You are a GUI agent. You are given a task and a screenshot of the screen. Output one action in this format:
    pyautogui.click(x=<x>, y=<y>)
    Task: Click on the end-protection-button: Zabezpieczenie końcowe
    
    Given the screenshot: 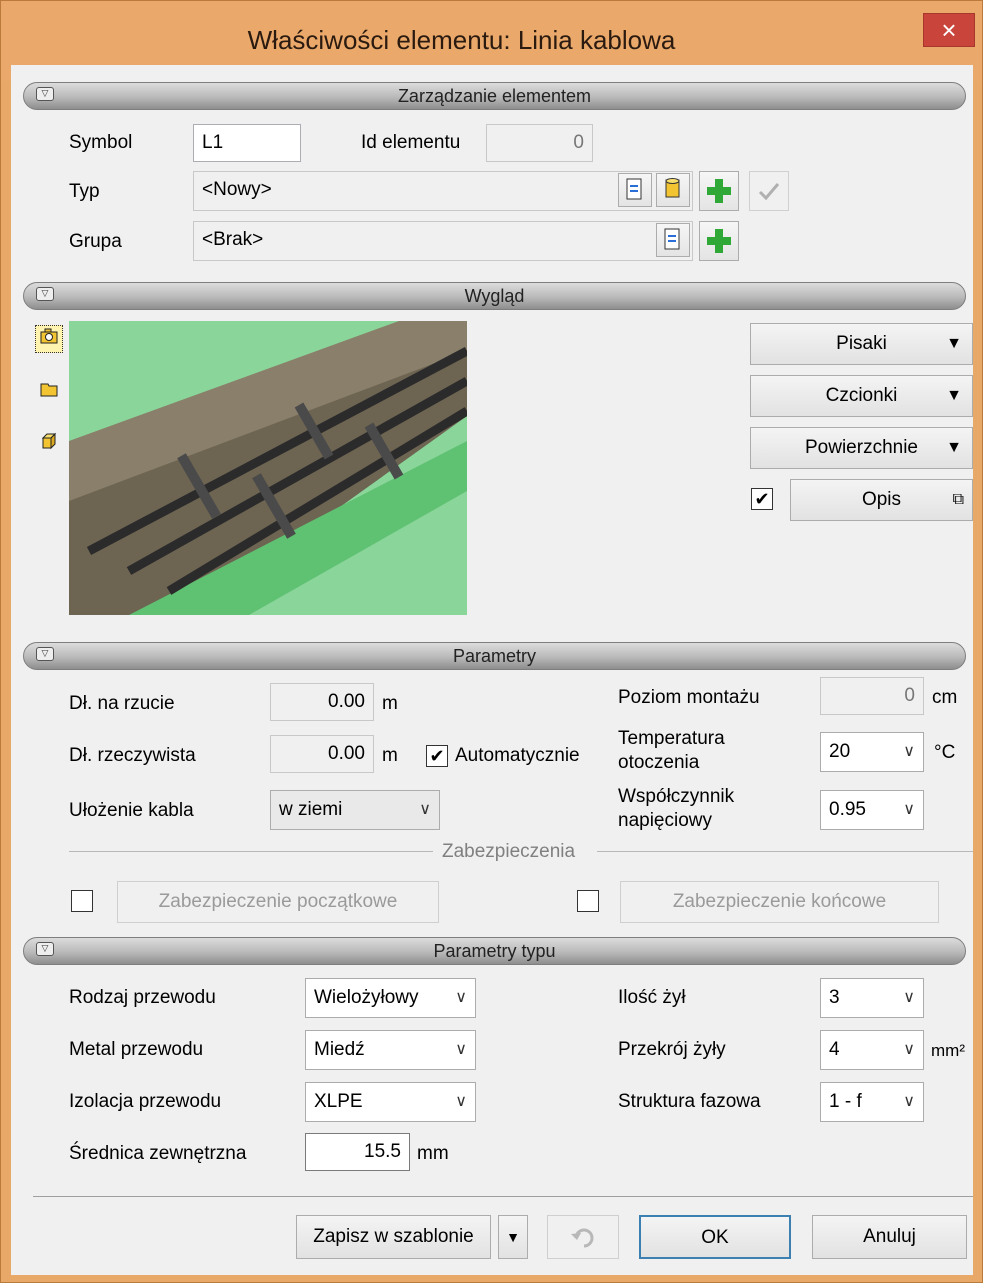 What is the action you would take?
    pyautogui.click(x=779, y=902)
    